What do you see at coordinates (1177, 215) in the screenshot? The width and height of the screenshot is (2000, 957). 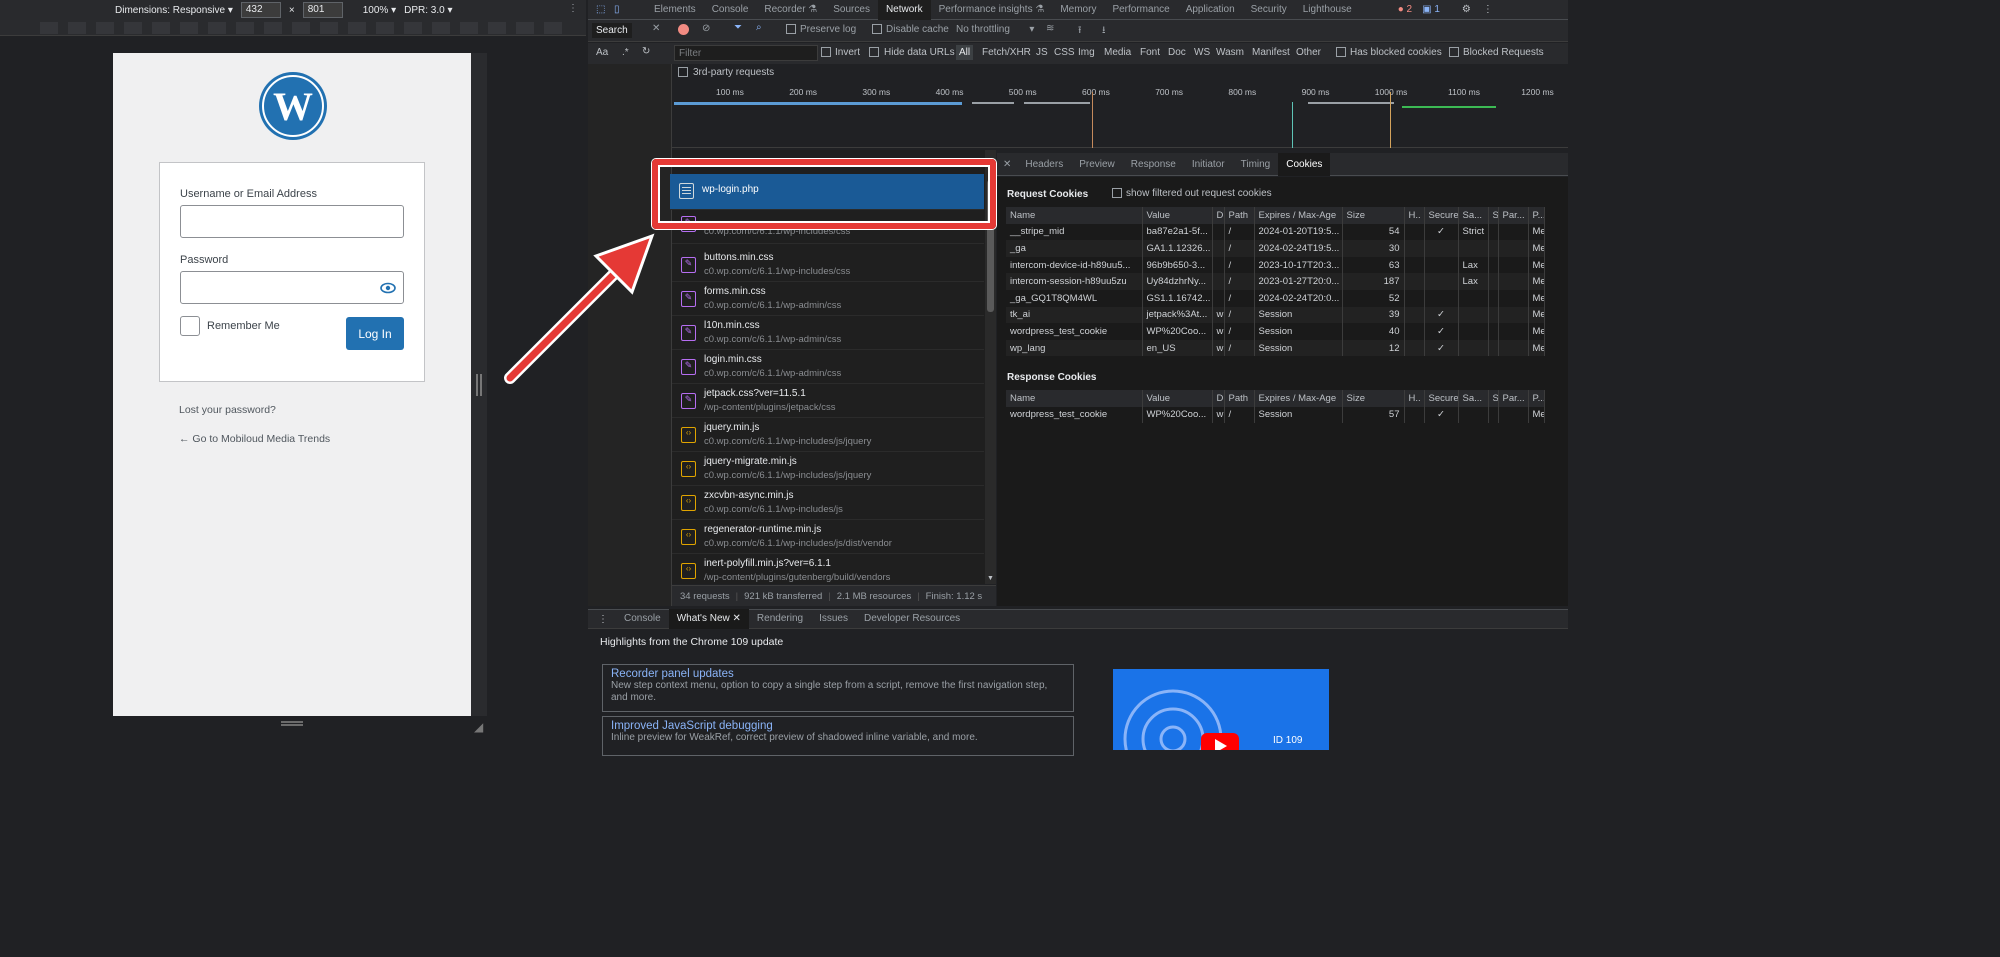 I see `column-header: Value` at bounding box center [1177, 215].